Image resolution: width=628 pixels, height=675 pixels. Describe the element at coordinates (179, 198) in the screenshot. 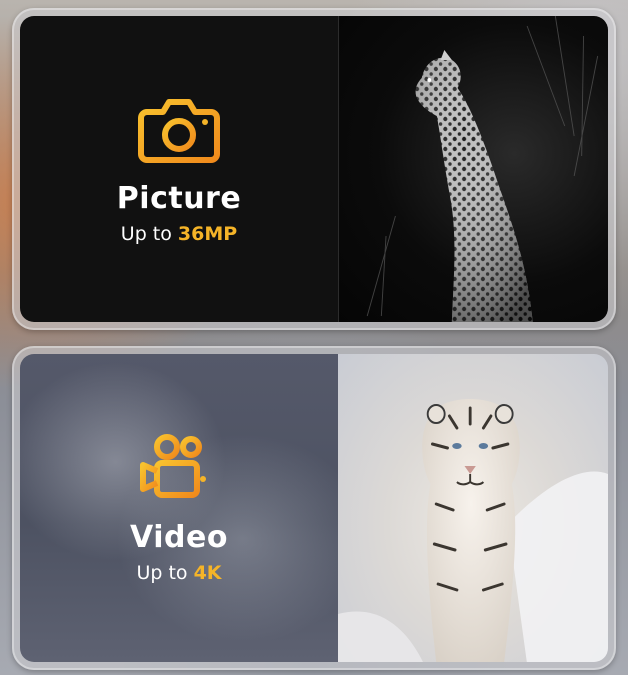

I see `picture-title: Picture` at that location.